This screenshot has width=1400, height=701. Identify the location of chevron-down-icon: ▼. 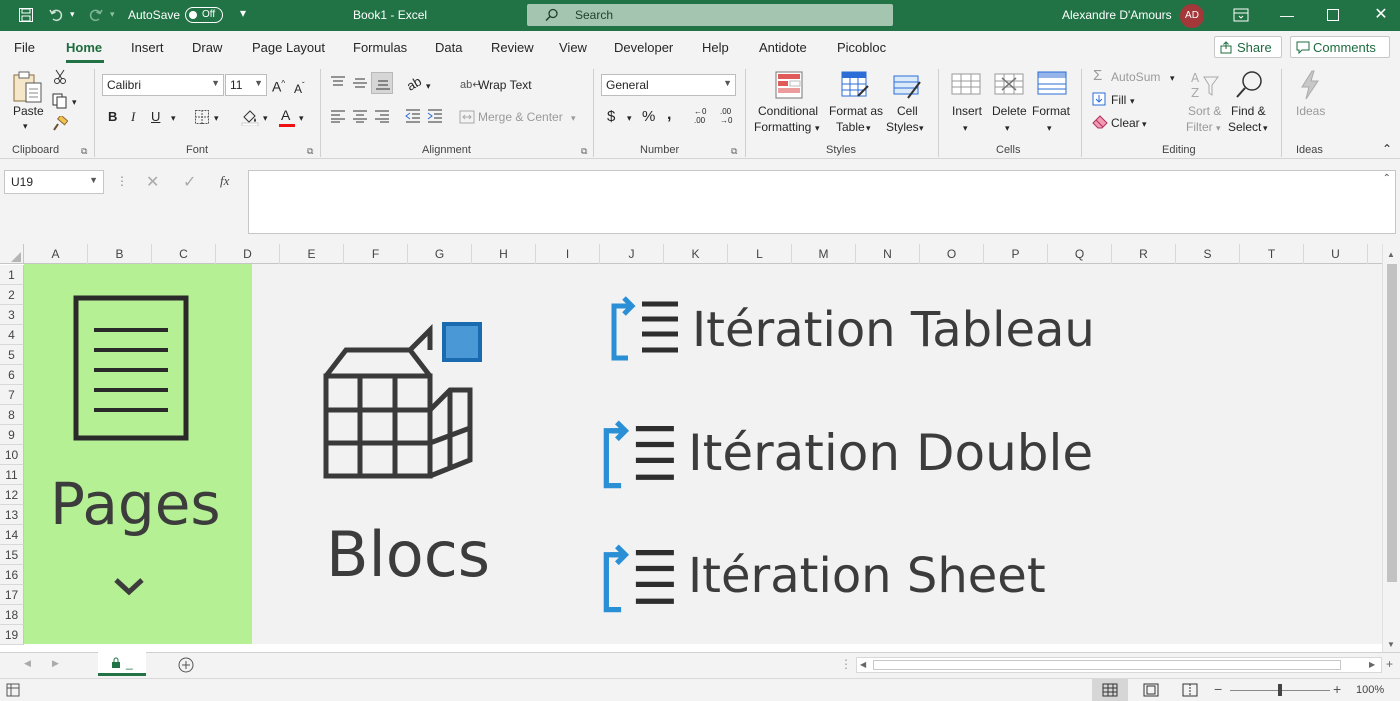
(93, 180).